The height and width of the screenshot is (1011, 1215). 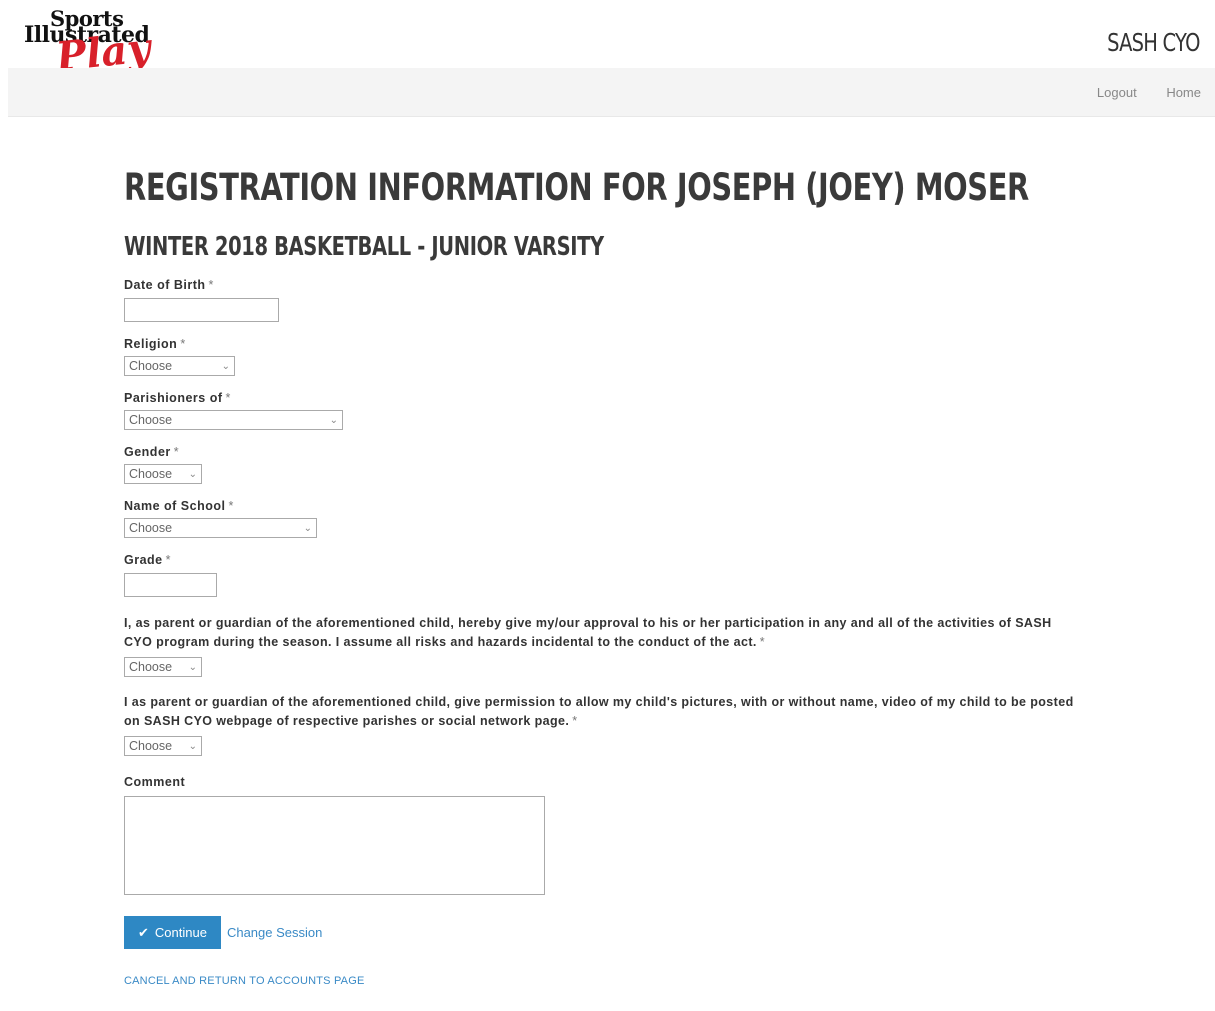 What do you see at coordinates (611, 92) in the screenshot?
I see `top-navbar: Logout Home` at bounding box center [611, 92].